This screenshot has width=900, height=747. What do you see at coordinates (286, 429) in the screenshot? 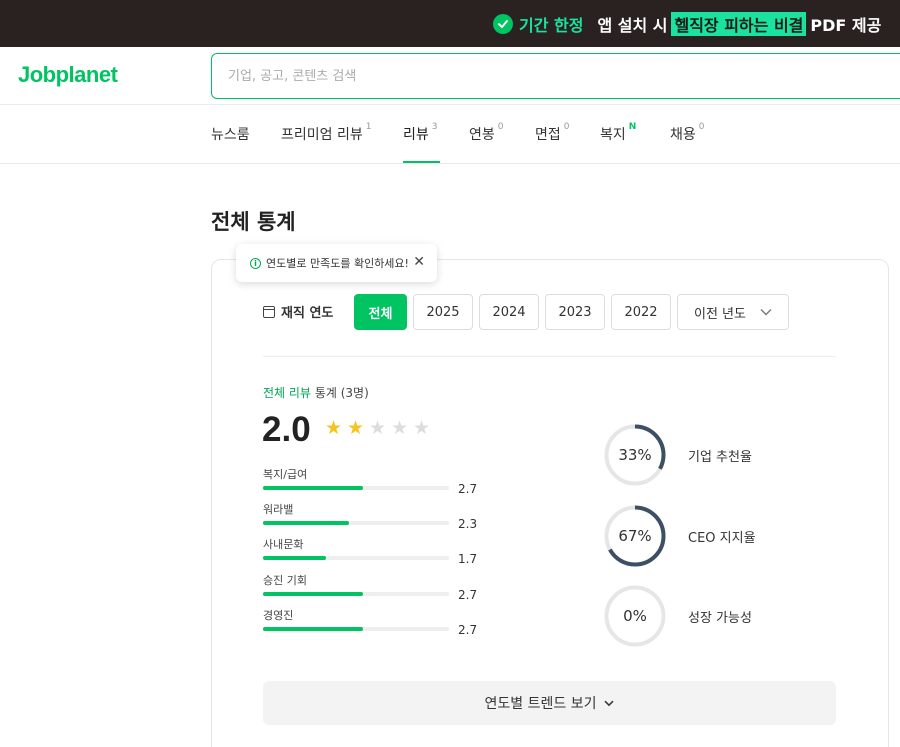
I see `overall-score: 2.0` at bounding box center [286, 429].